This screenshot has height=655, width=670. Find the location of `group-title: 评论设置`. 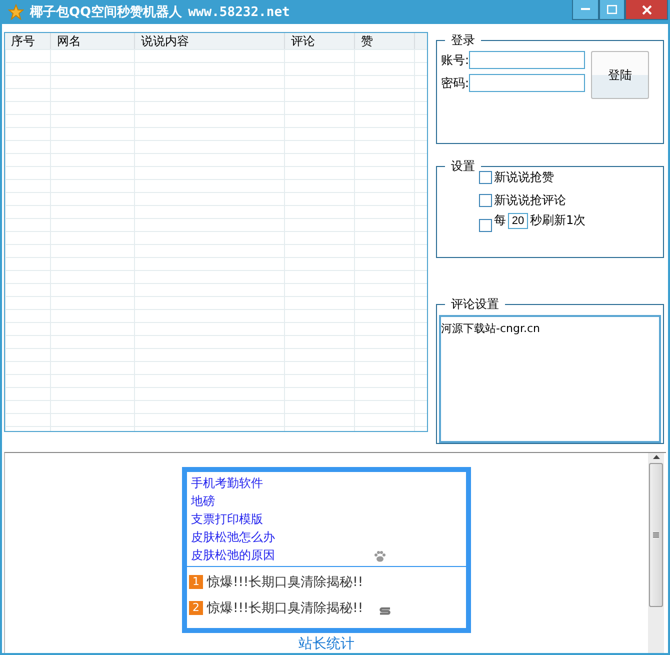

group-title: 评论设置 is located at coordinates (475, 304).